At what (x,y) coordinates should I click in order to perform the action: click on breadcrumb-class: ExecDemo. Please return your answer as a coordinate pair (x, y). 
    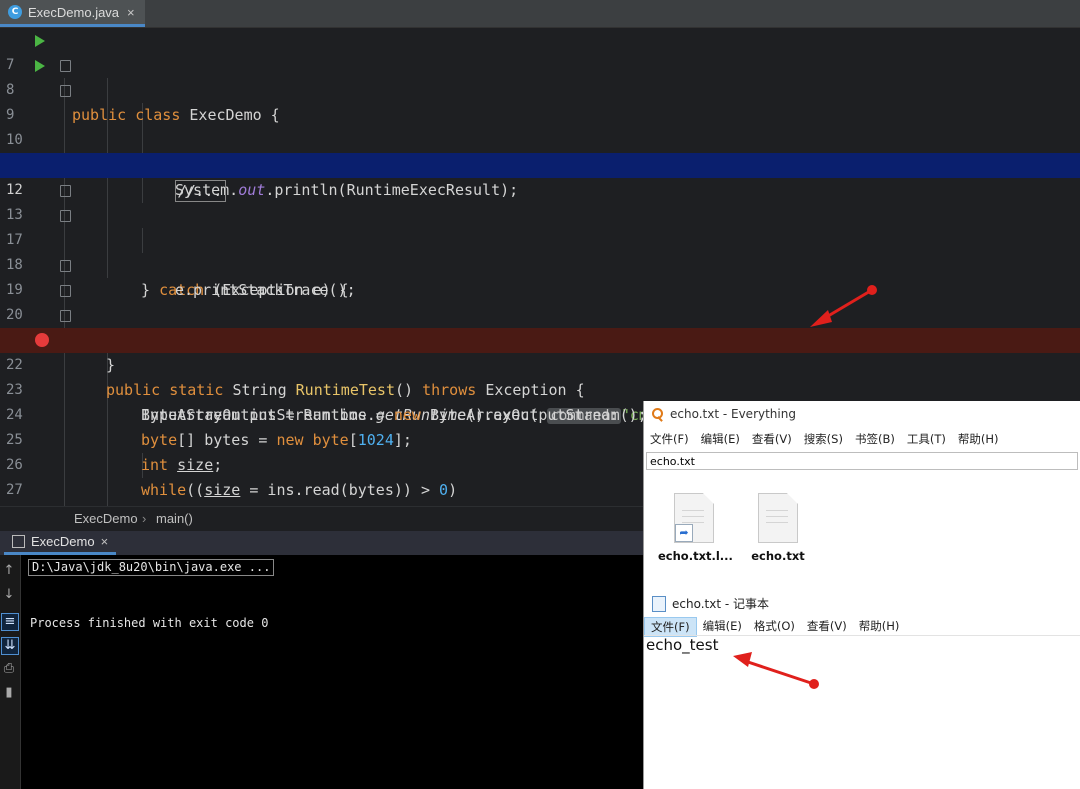
    Looking at the image, I should click on (106, 519).